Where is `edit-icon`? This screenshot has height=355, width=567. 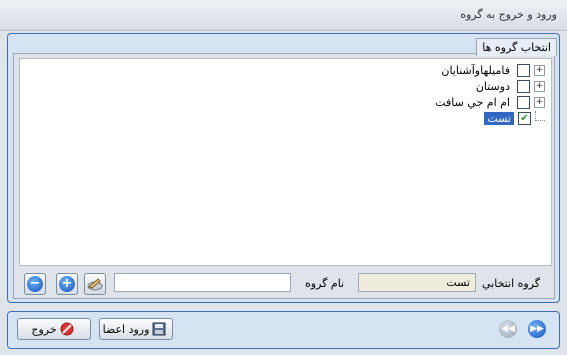
edit-icon is located at coordinates (95, 284).